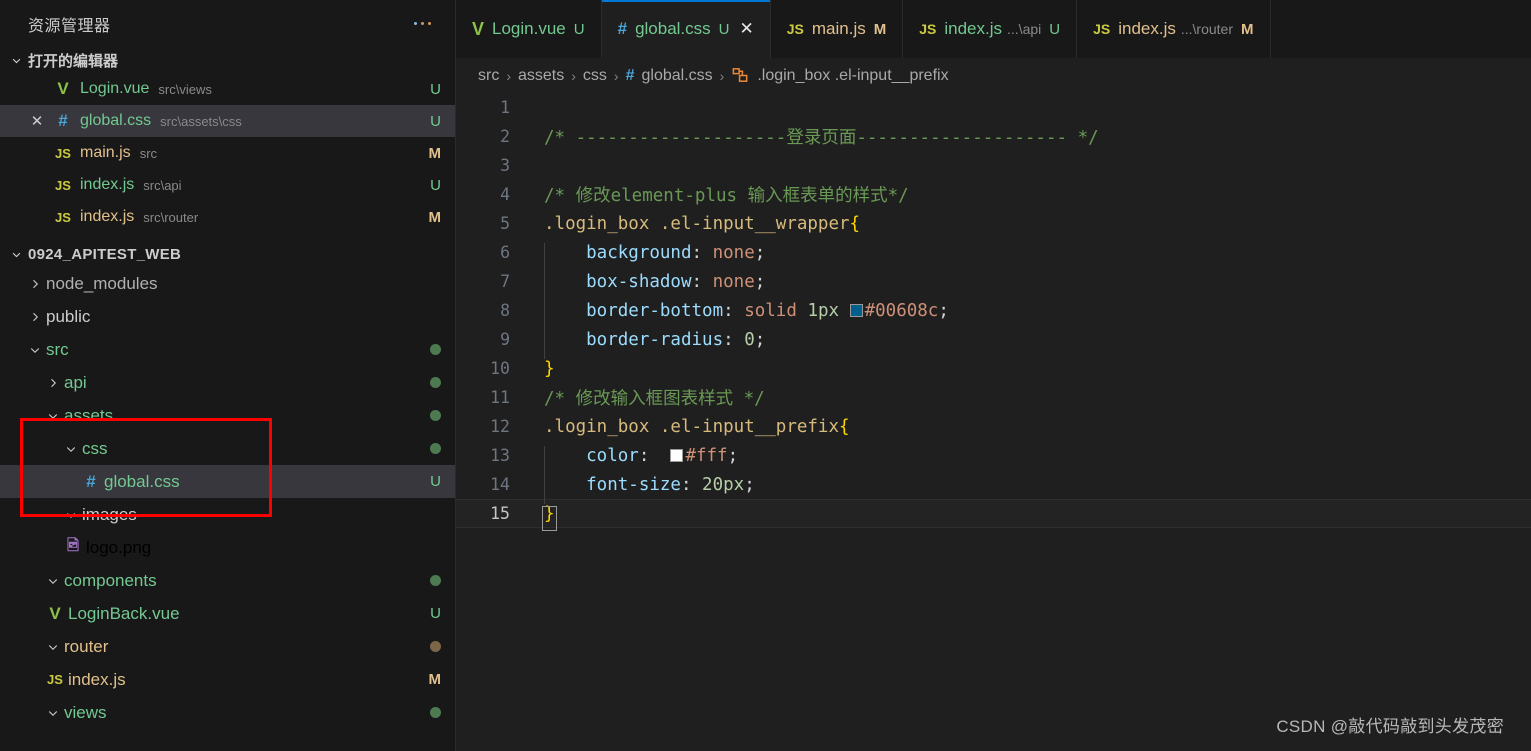 This screenshot has height=751, width=1531. What do you see at coordinates (422, 23) in the screenshot?
I see `ellipsis-icon` at bounding box center [422, 23].